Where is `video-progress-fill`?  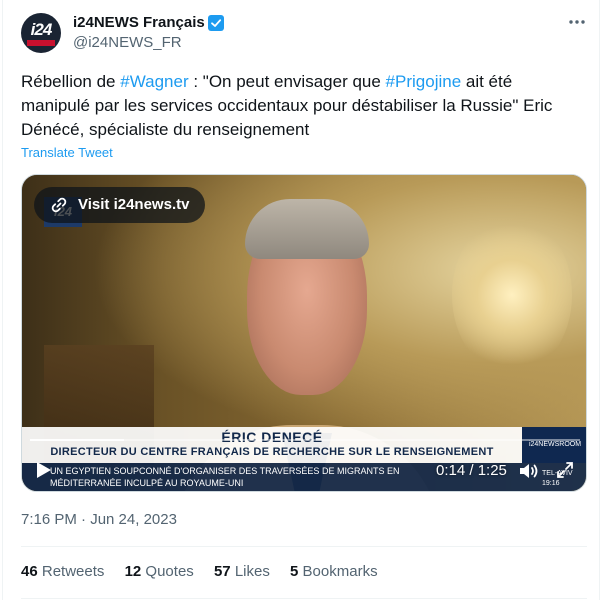
video-progress-fill is located at coordinates (77, 440).